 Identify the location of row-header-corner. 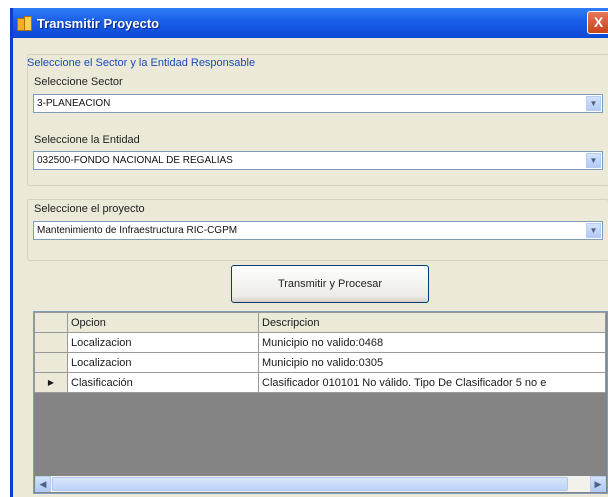
(51, 322).